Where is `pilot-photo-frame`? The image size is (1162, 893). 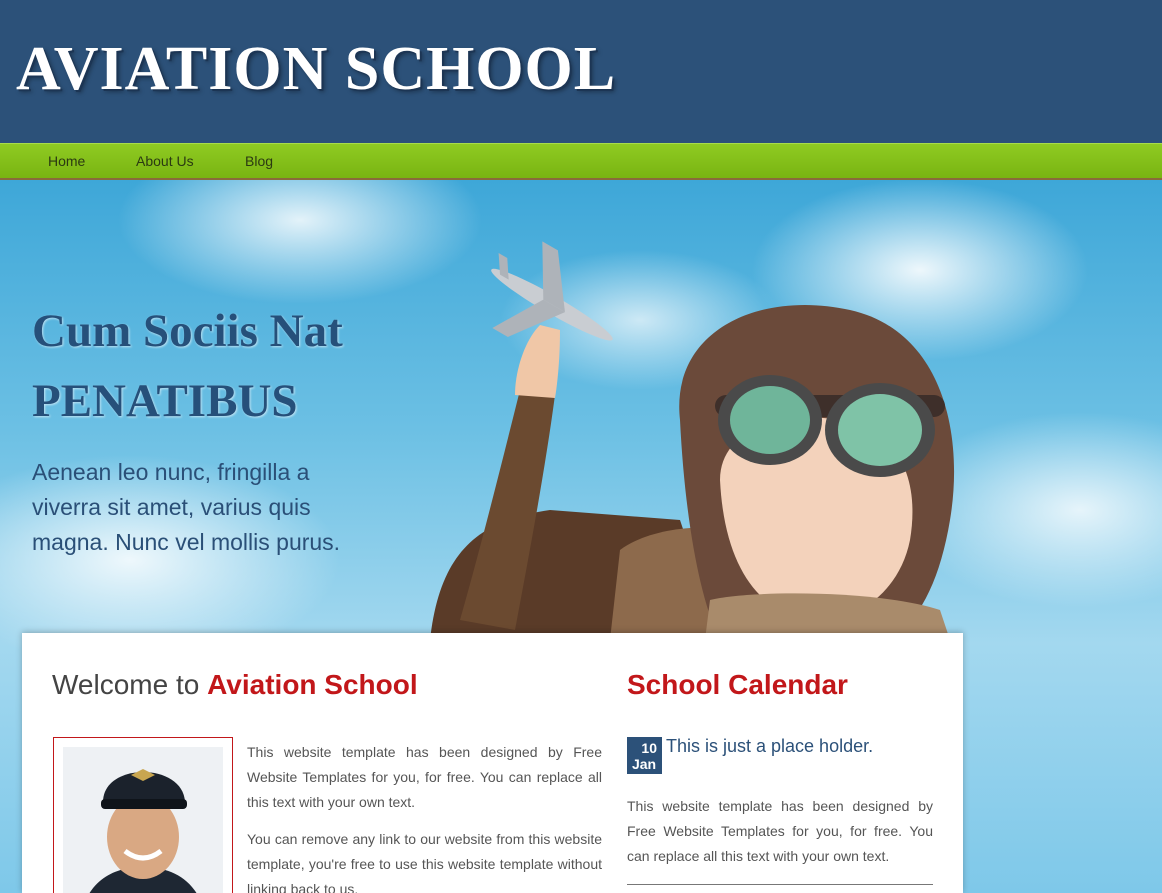 pilot-photo-frame is located at coordinates (143, 815).